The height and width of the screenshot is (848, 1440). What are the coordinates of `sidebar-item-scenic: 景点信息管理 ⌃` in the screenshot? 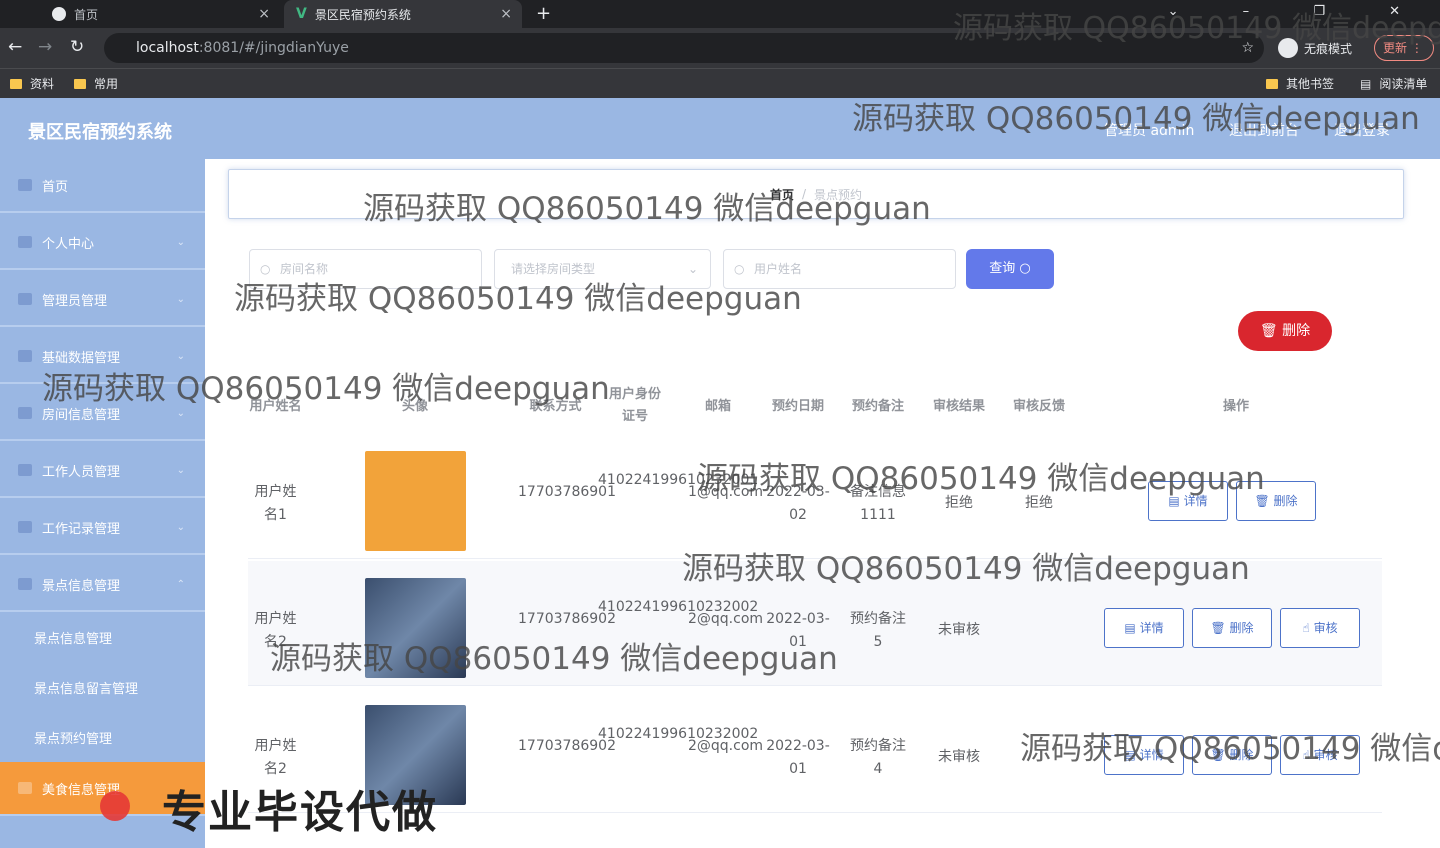 It's located at (102, 585).